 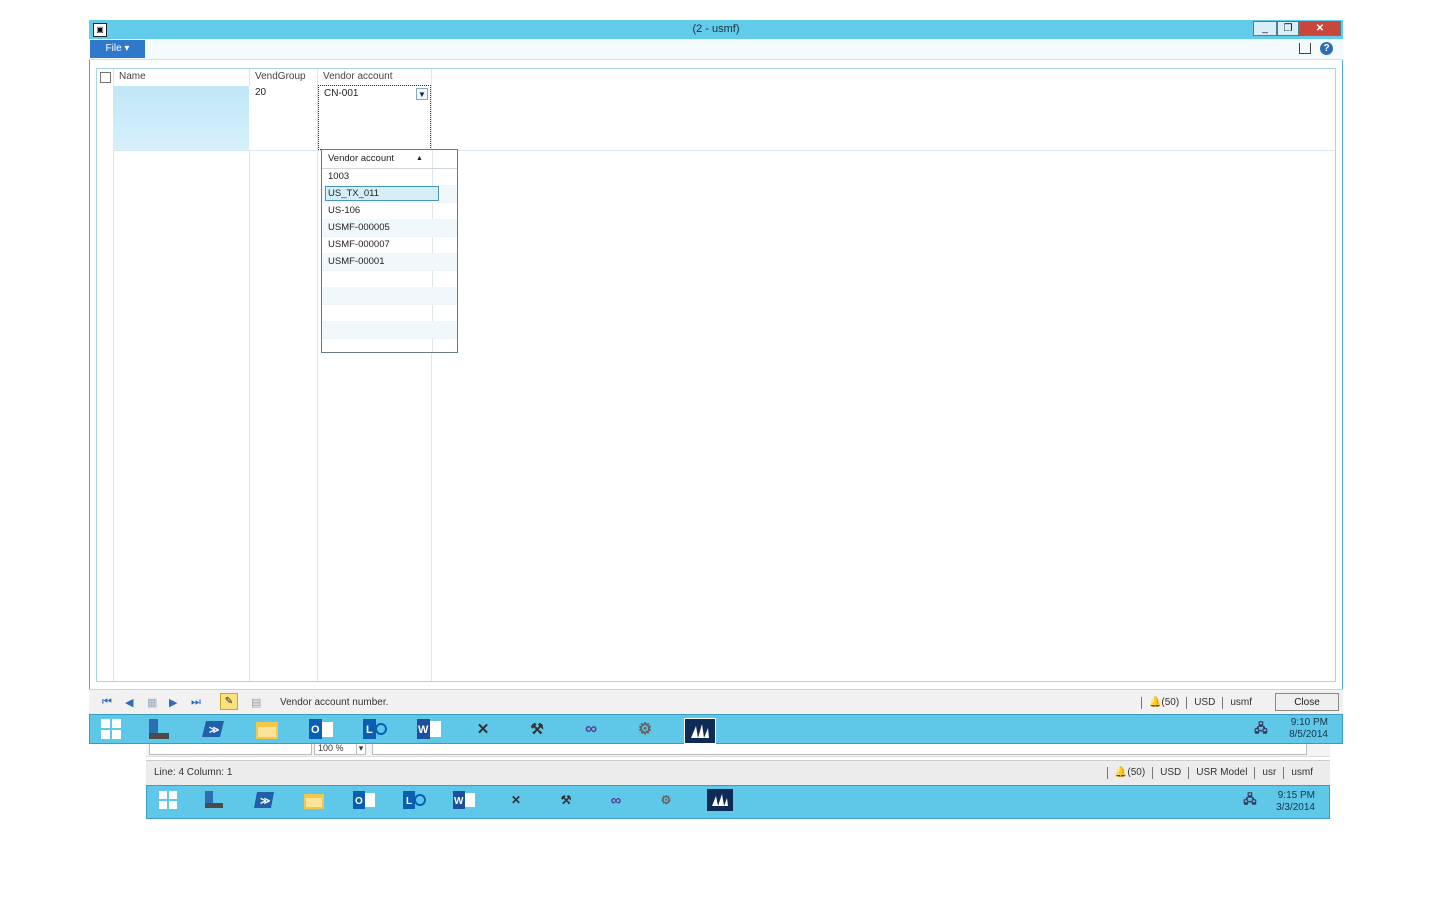 What do you see at coordinates (724, 150) in the screenshot?
I see `row-divider` at bounding box center [724, 150].